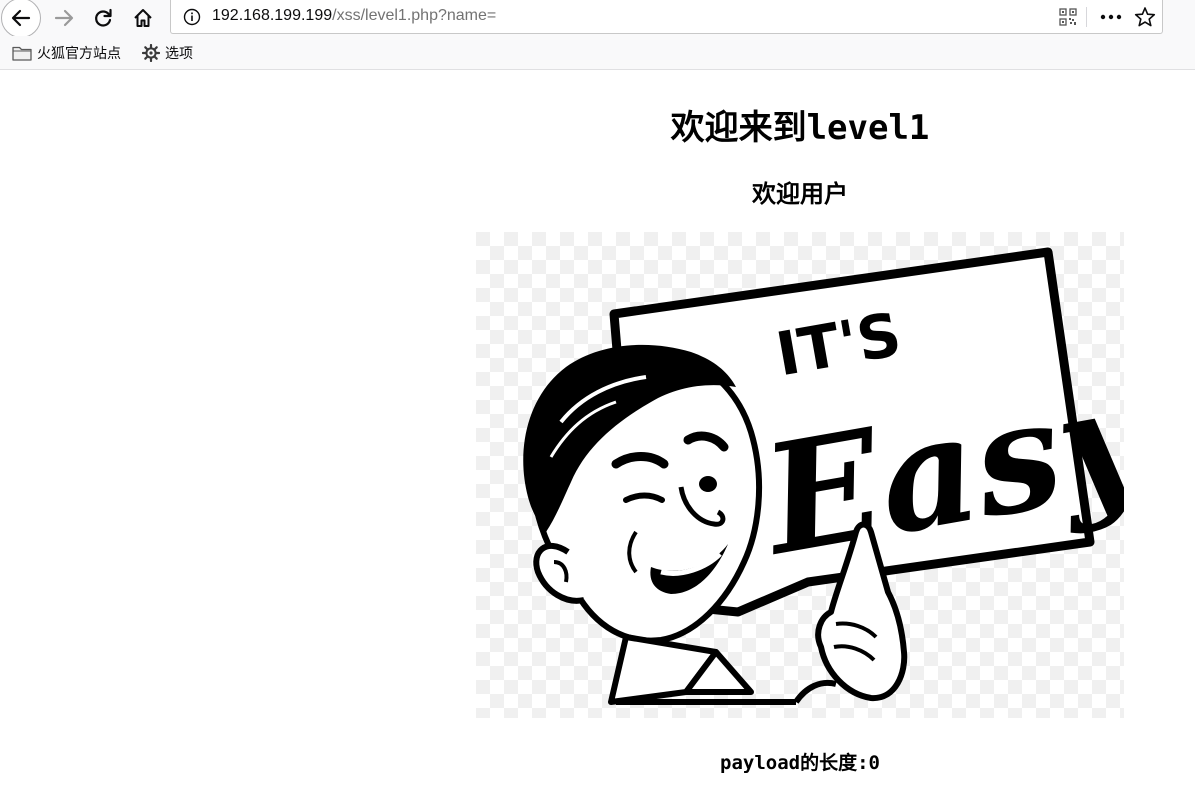  I want to click on star-icon, so click(1145, 17).